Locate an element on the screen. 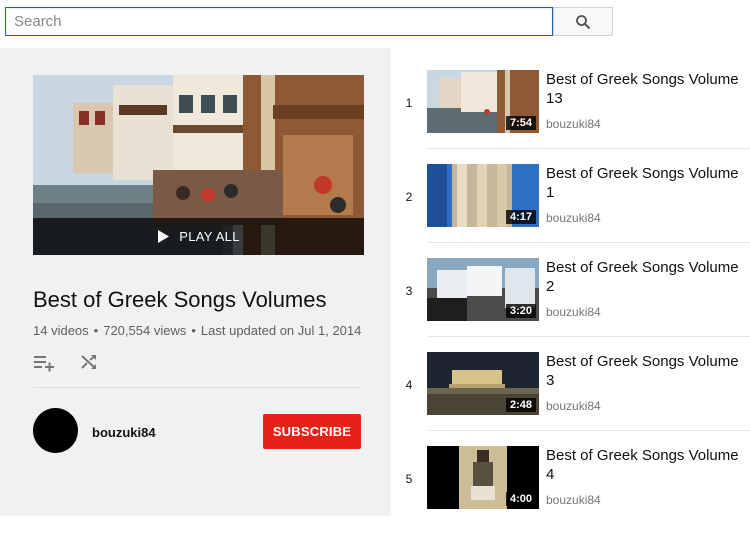 Image resolution: width=750 pixels, height=540 pixels. search-button is located at coordinates (583, 21).